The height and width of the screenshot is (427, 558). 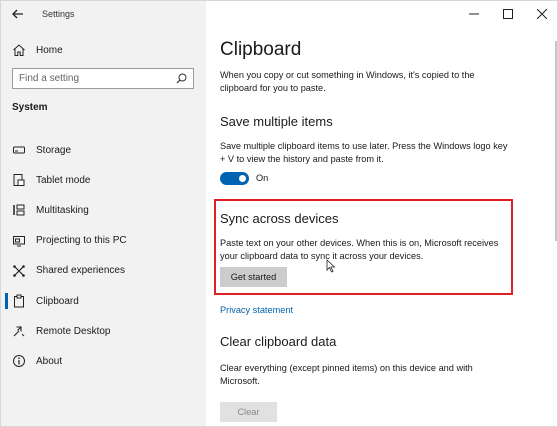 I want to click on sidebar-item-label: Remote Desktop, so click(x=73, y=331).